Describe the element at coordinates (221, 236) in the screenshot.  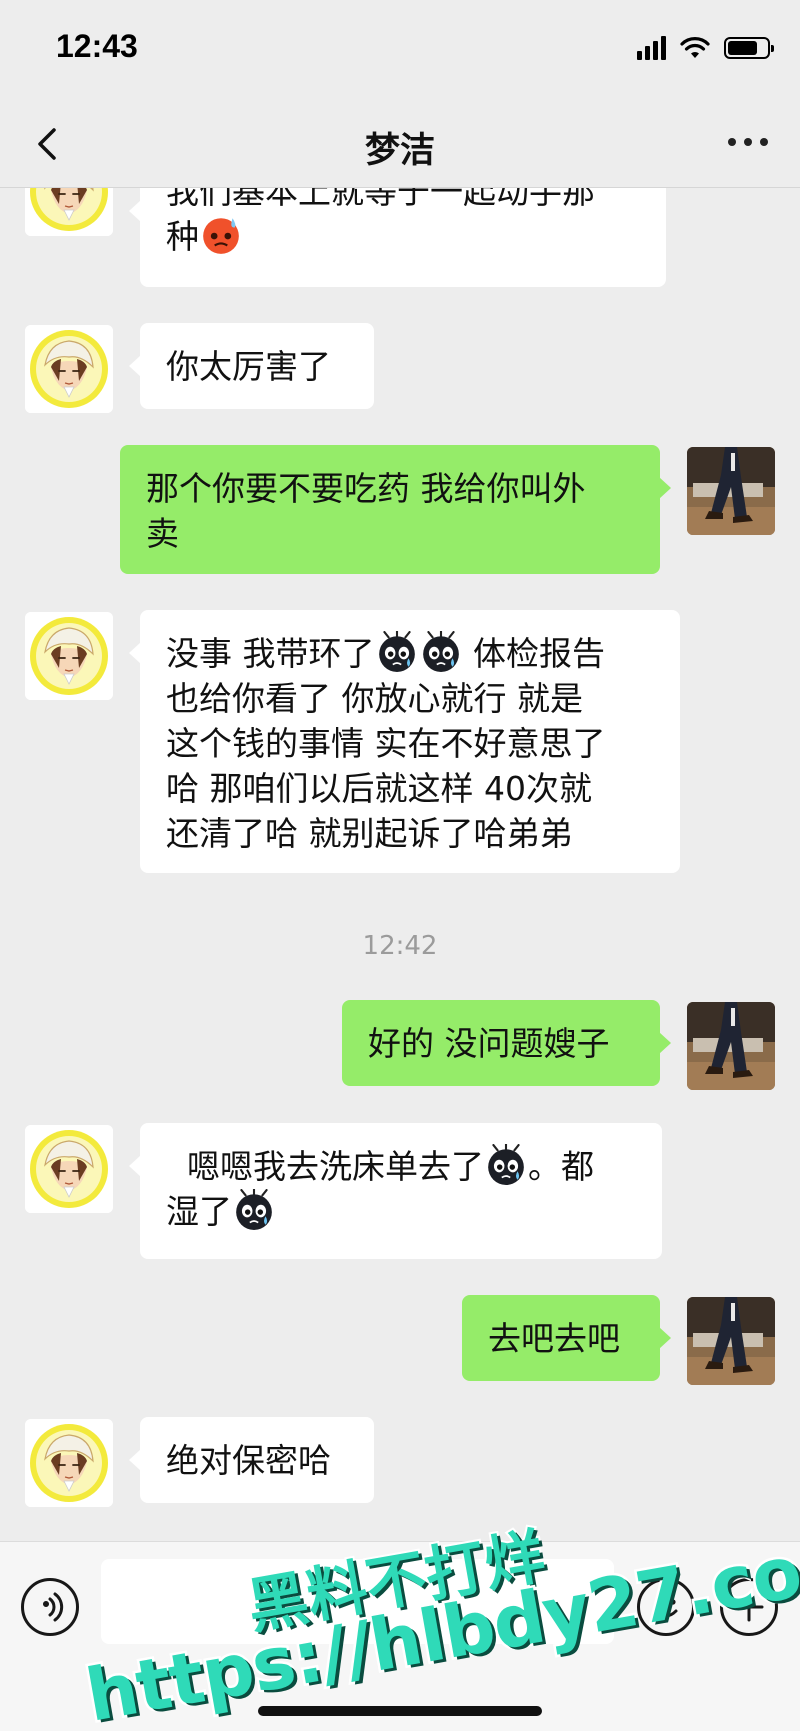
I see `anxious-sweat-emoji` at that location.